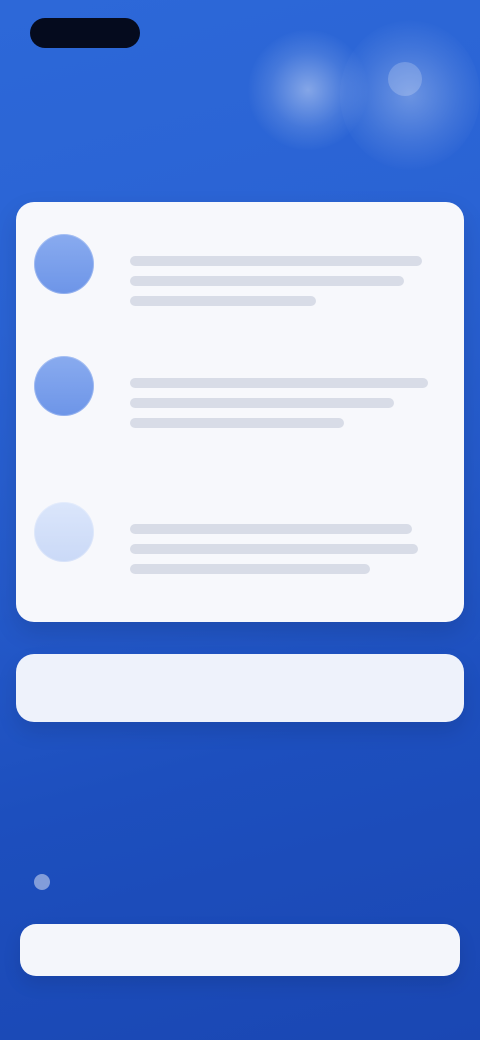 Image resolution: width=480 pixels, height=1040 pixels. Describe the element at coordinates (240, 950) in the screenshot. I see `bottom-action-button` at that location.